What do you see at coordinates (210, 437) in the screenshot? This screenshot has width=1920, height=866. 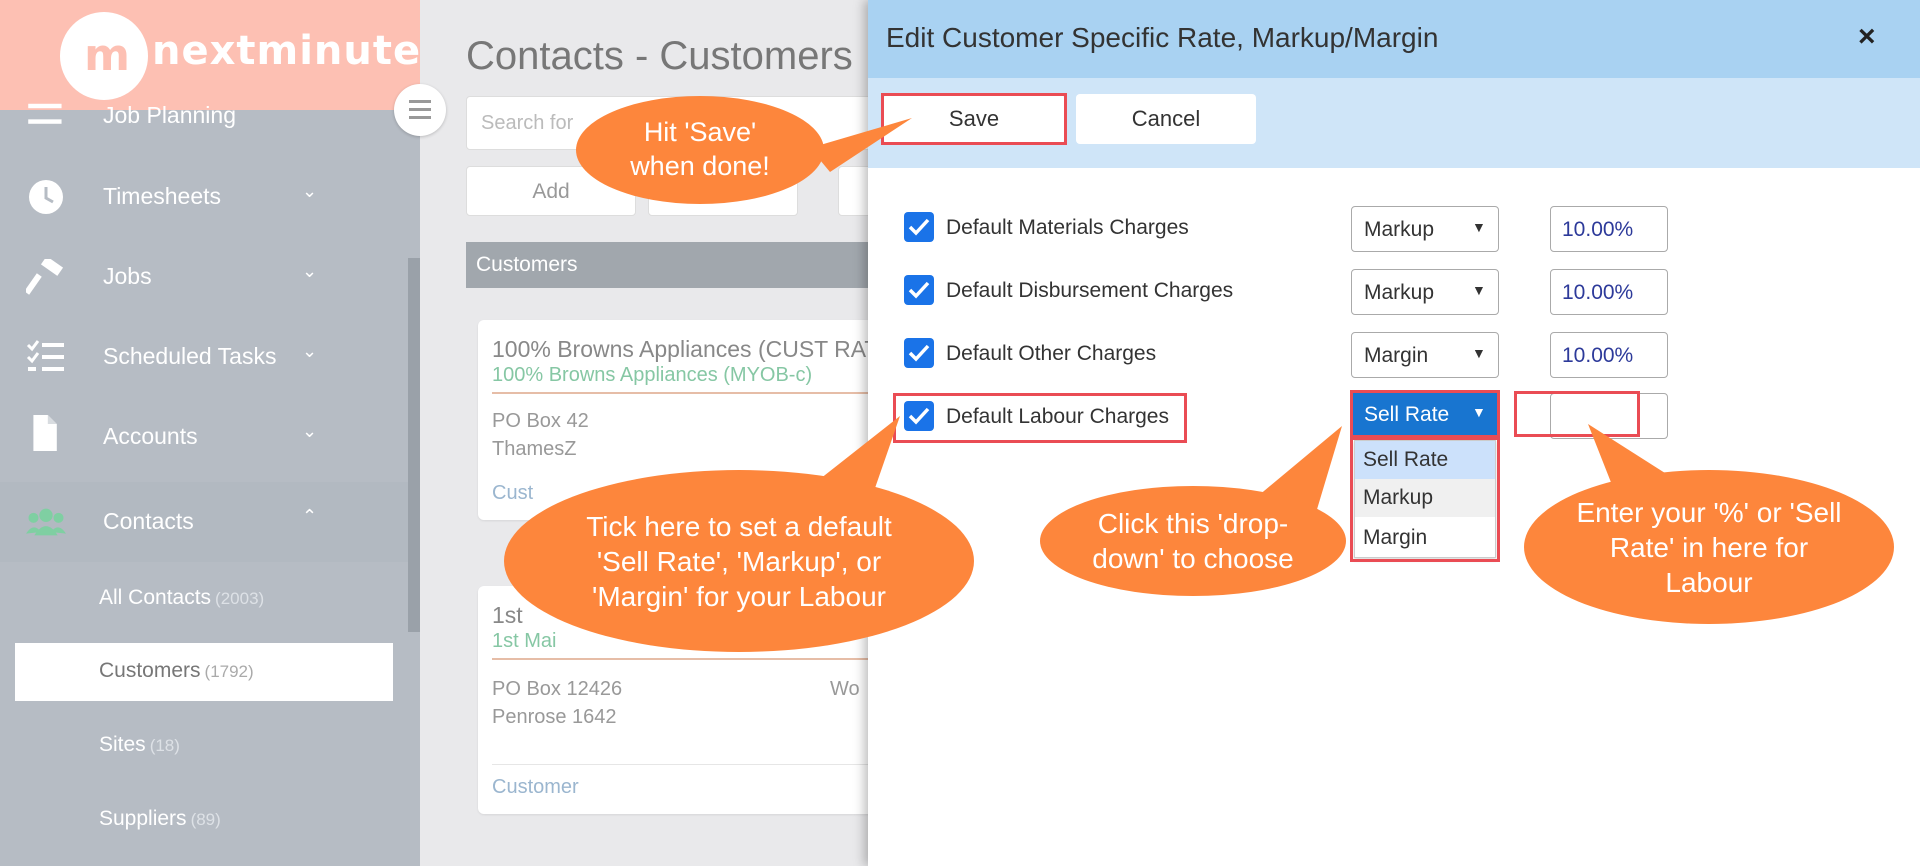 I see `sidebar-item-accounts: Accounts ⌄` at bounding box center [210, 437].